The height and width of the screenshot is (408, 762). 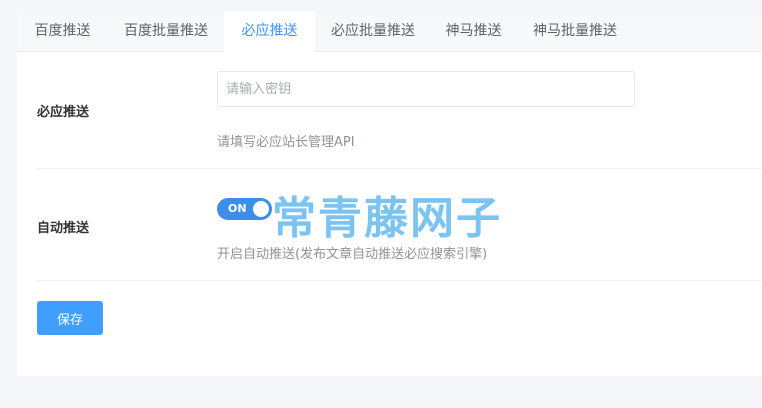 What do you see at coordinates (286, 142) in the screenshot?
I see `api-key-hint: 请填写必应站长管理API` at bounding box center [286, 142].